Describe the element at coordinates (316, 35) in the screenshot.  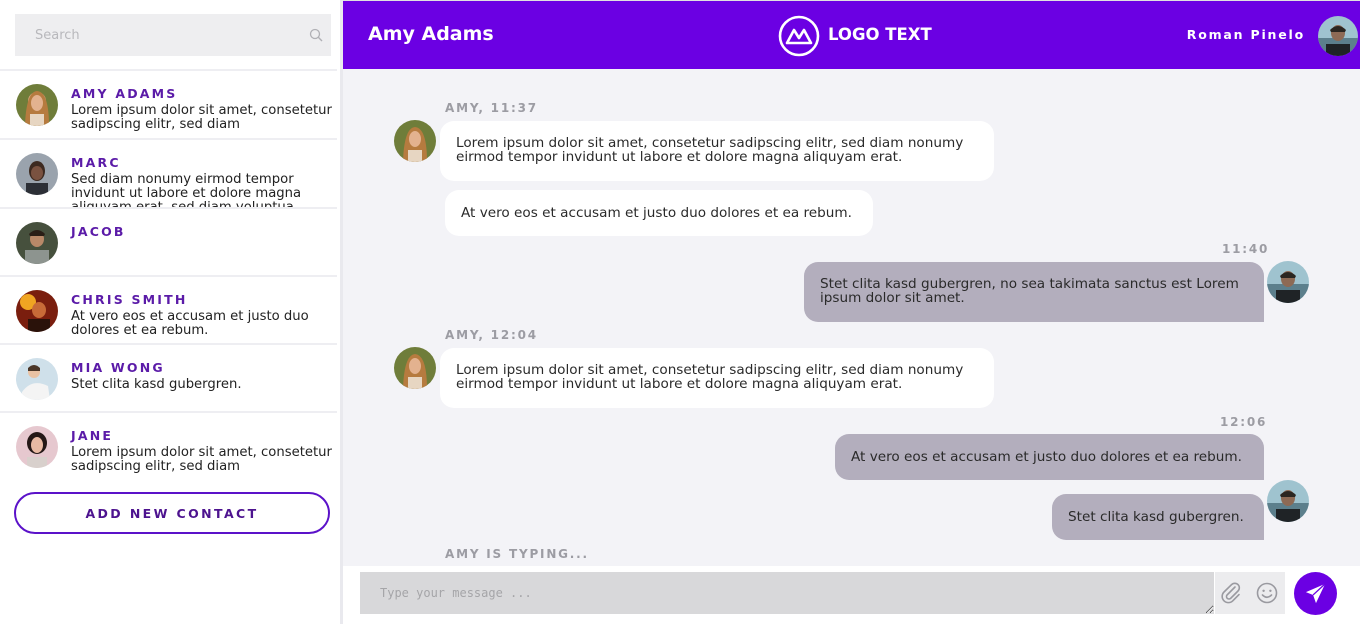
I see `search-icon` at that location.